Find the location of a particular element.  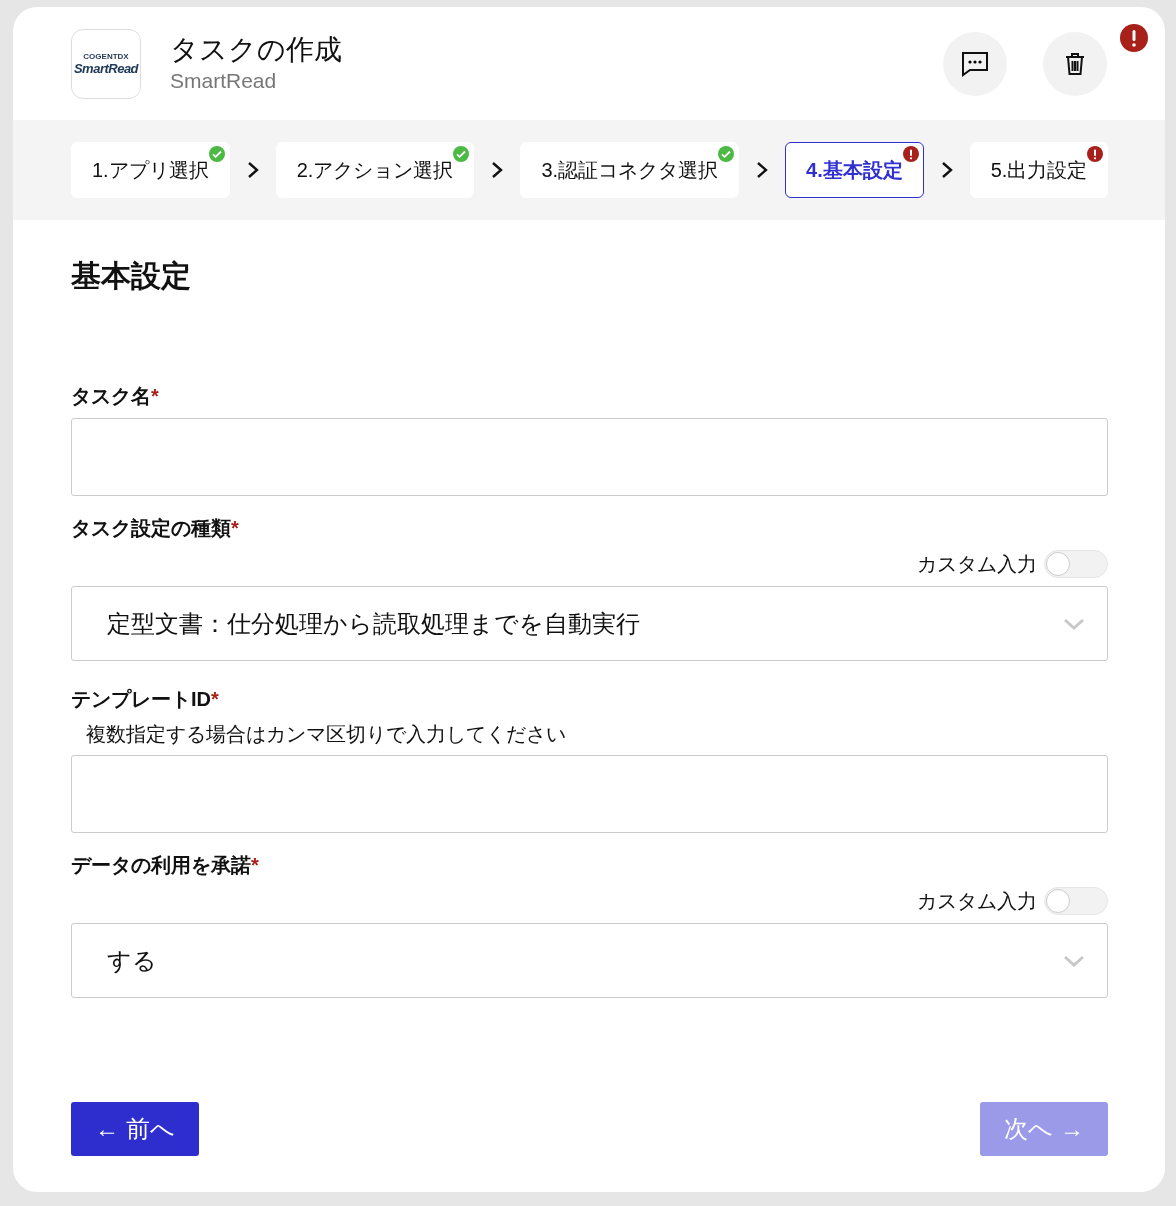

logo-caption: COGENTDX is located at coordinates (106, 56).